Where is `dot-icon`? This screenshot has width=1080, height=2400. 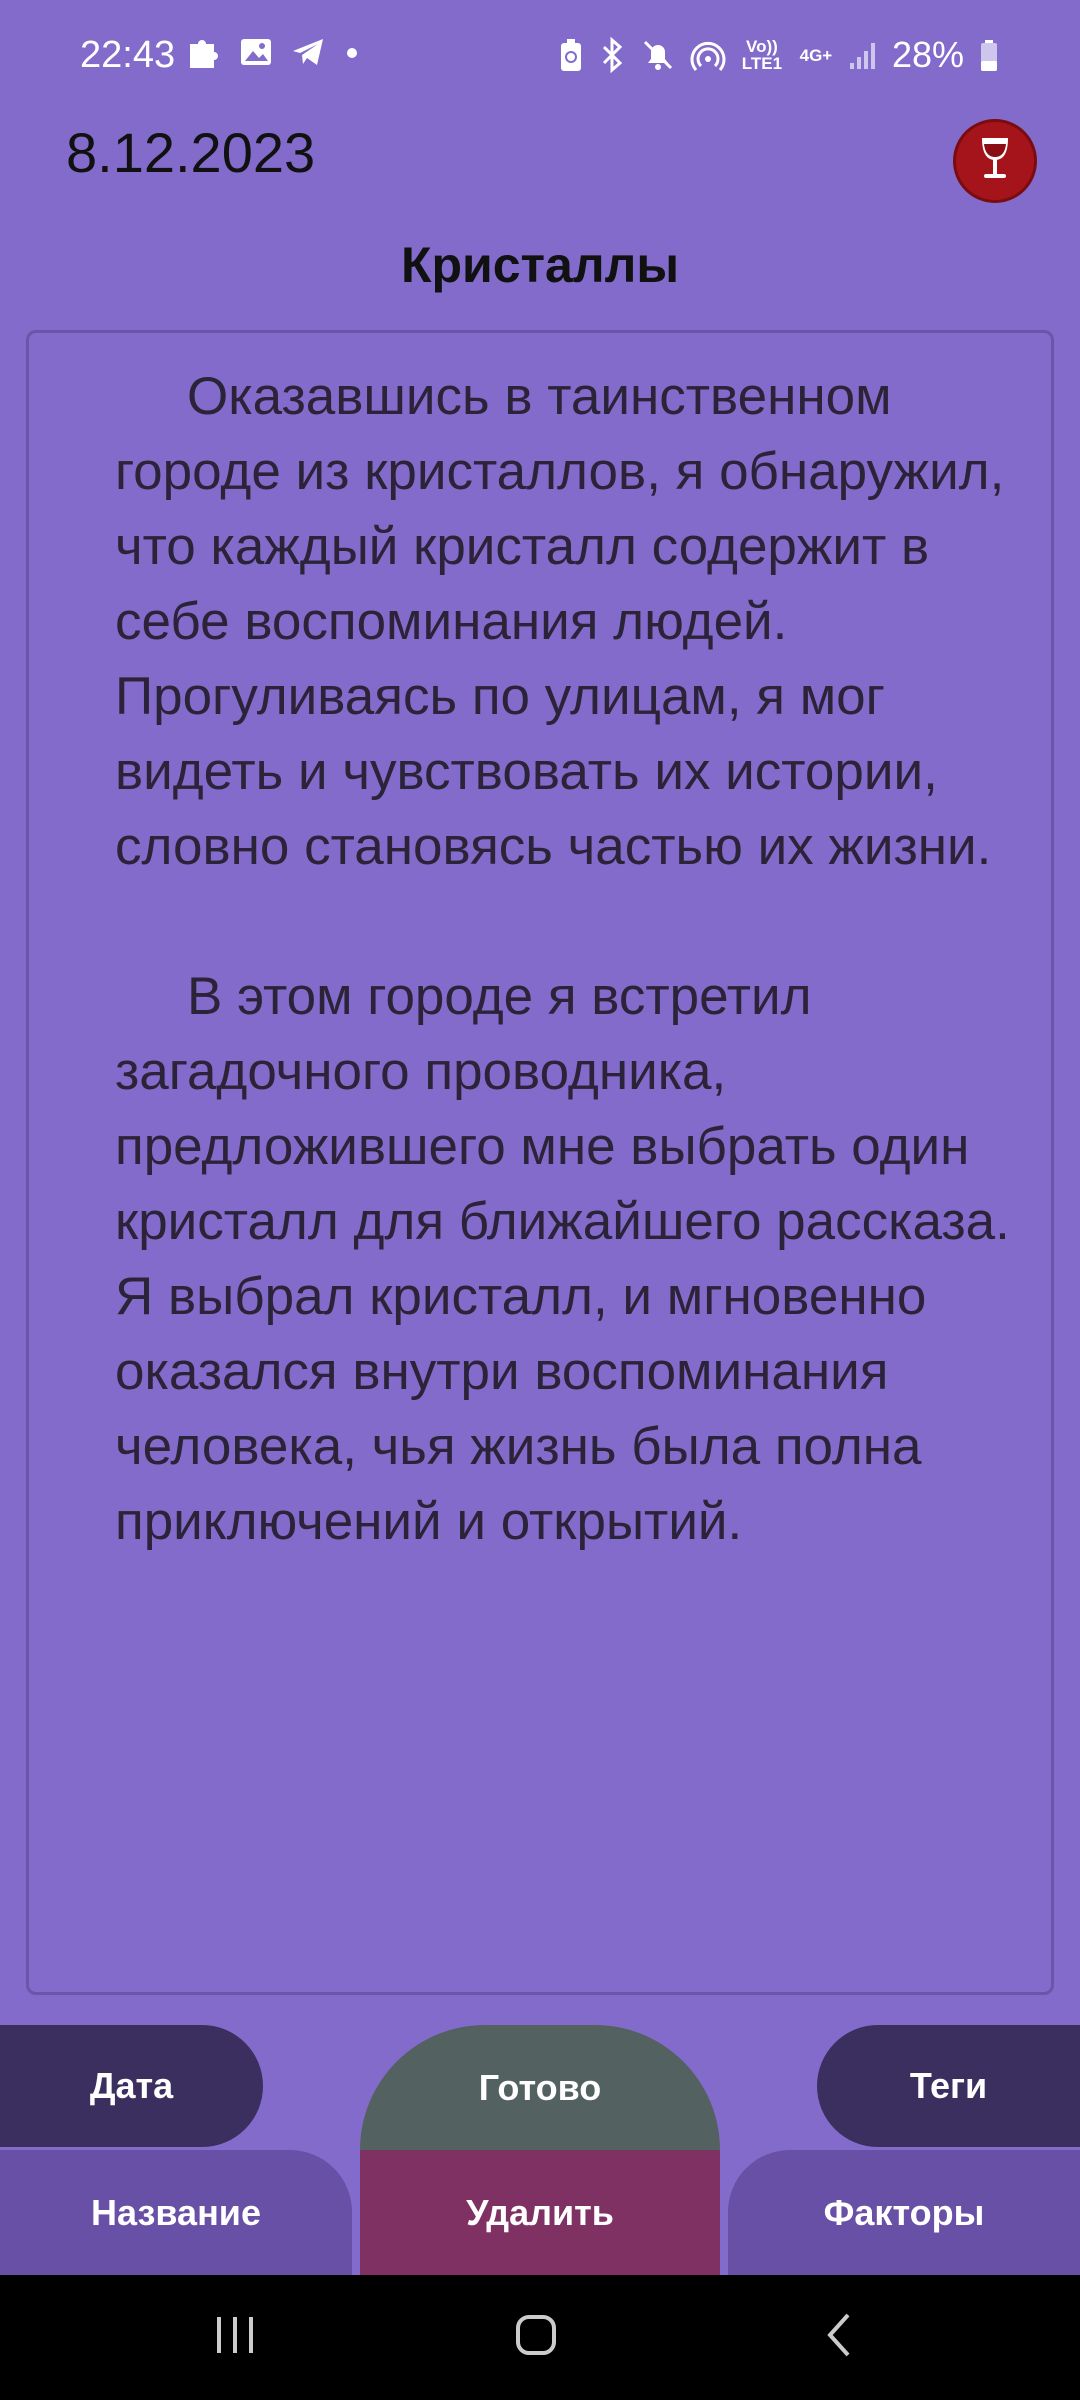
dot-icon is located at coordinates (352, 52).